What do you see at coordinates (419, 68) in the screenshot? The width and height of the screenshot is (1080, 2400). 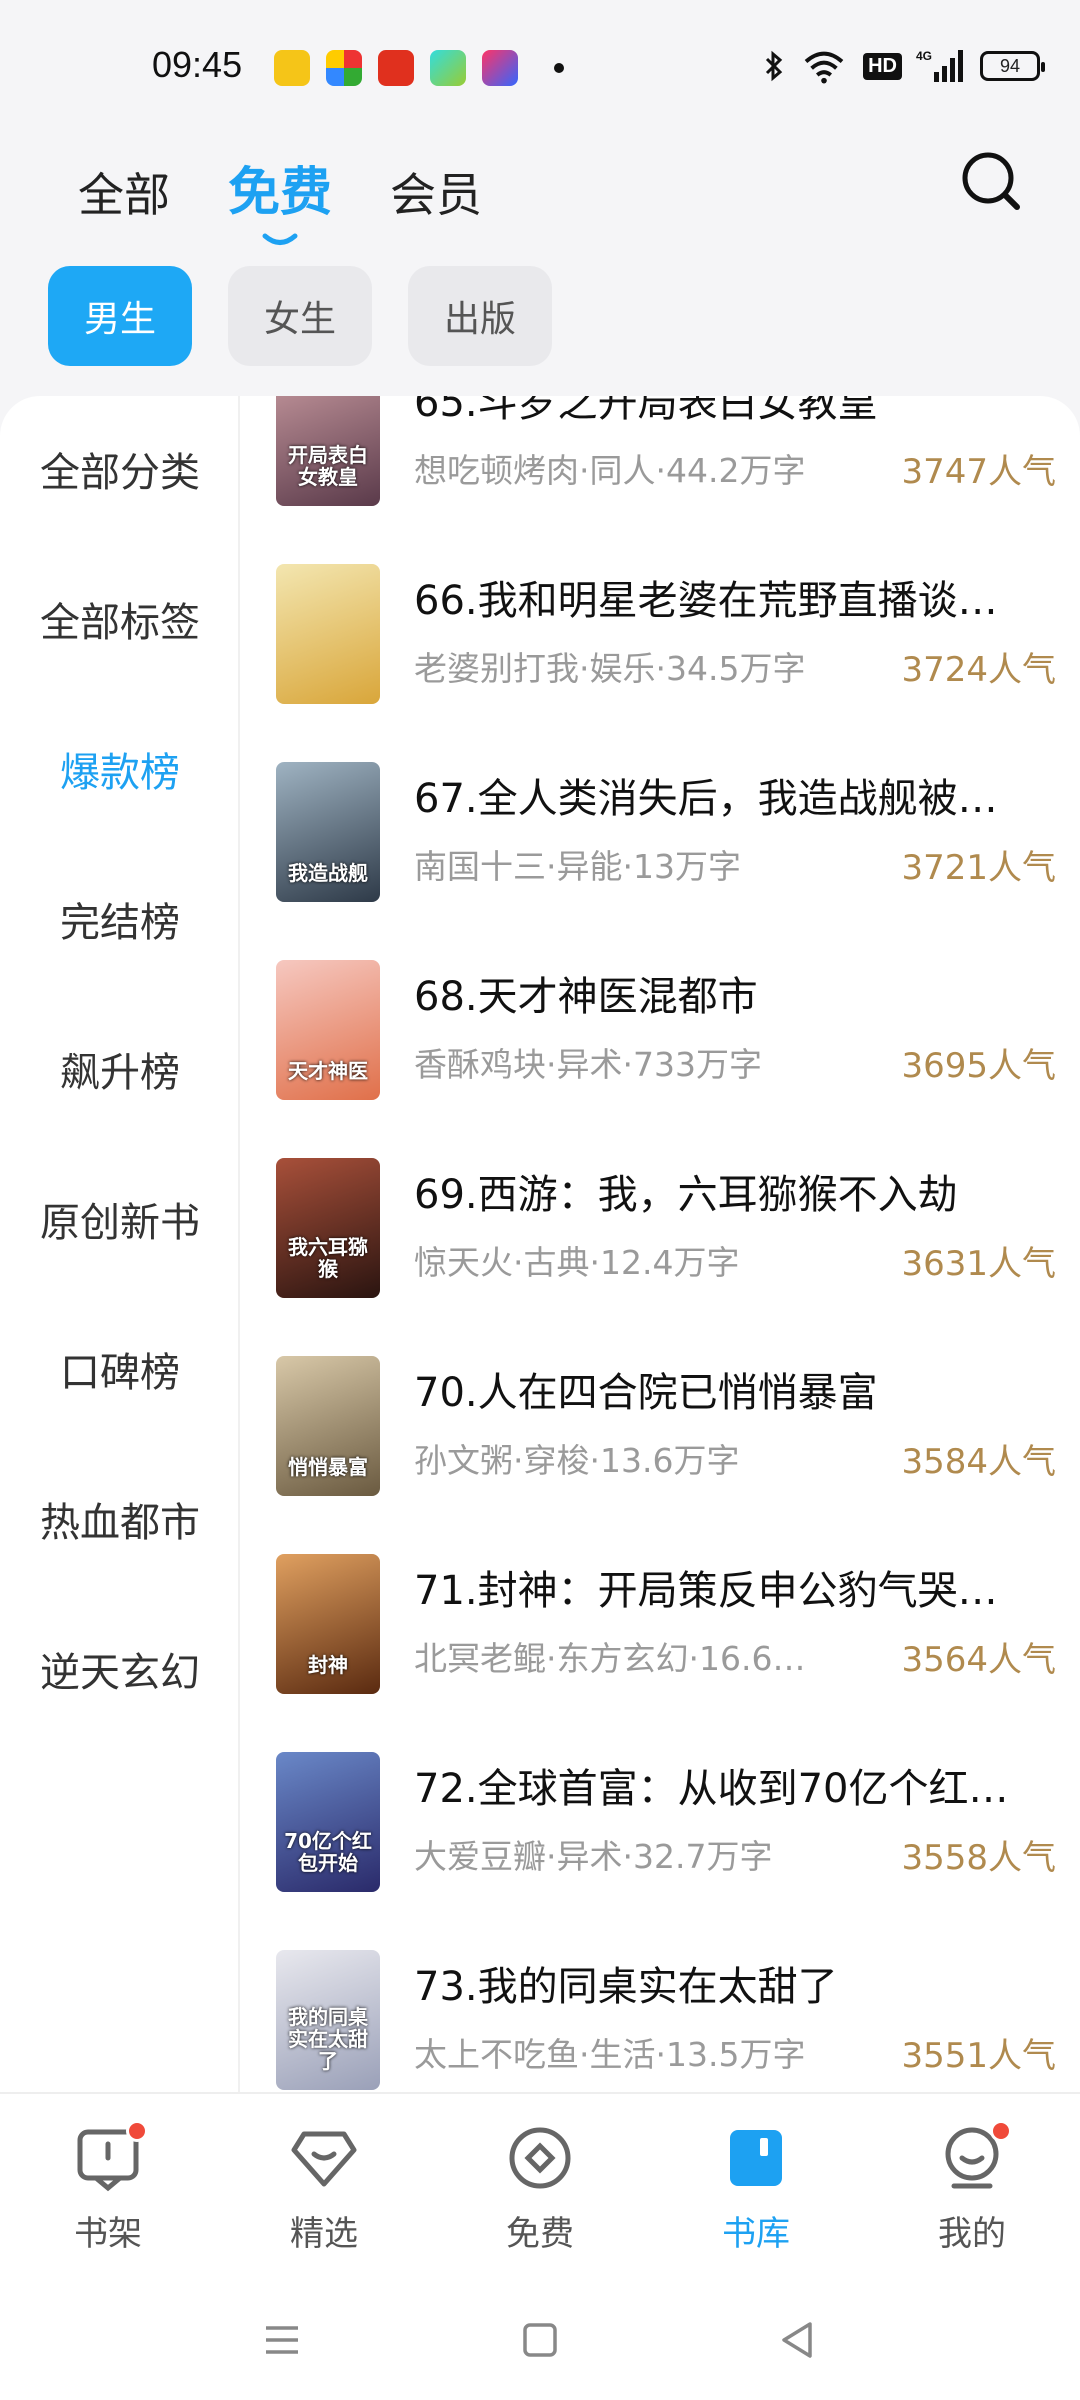 I see `notification-icons` at bounding box center [419, 68].